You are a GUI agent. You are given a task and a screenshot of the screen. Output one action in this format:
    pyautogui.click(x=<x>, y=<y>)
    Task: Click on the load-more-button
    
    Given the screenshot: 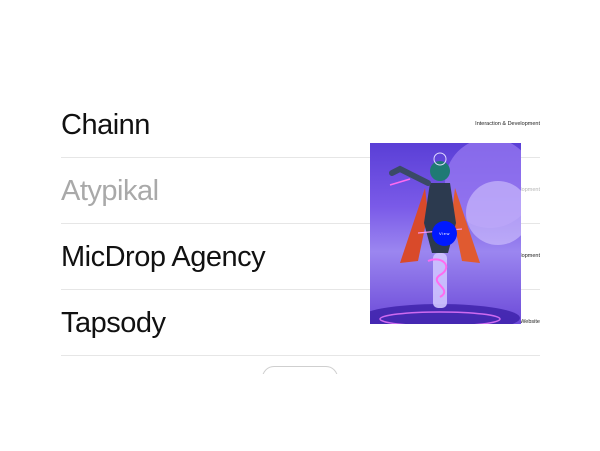 What is the action you would take?
    pyautogui.click(x=300, y=370)
    